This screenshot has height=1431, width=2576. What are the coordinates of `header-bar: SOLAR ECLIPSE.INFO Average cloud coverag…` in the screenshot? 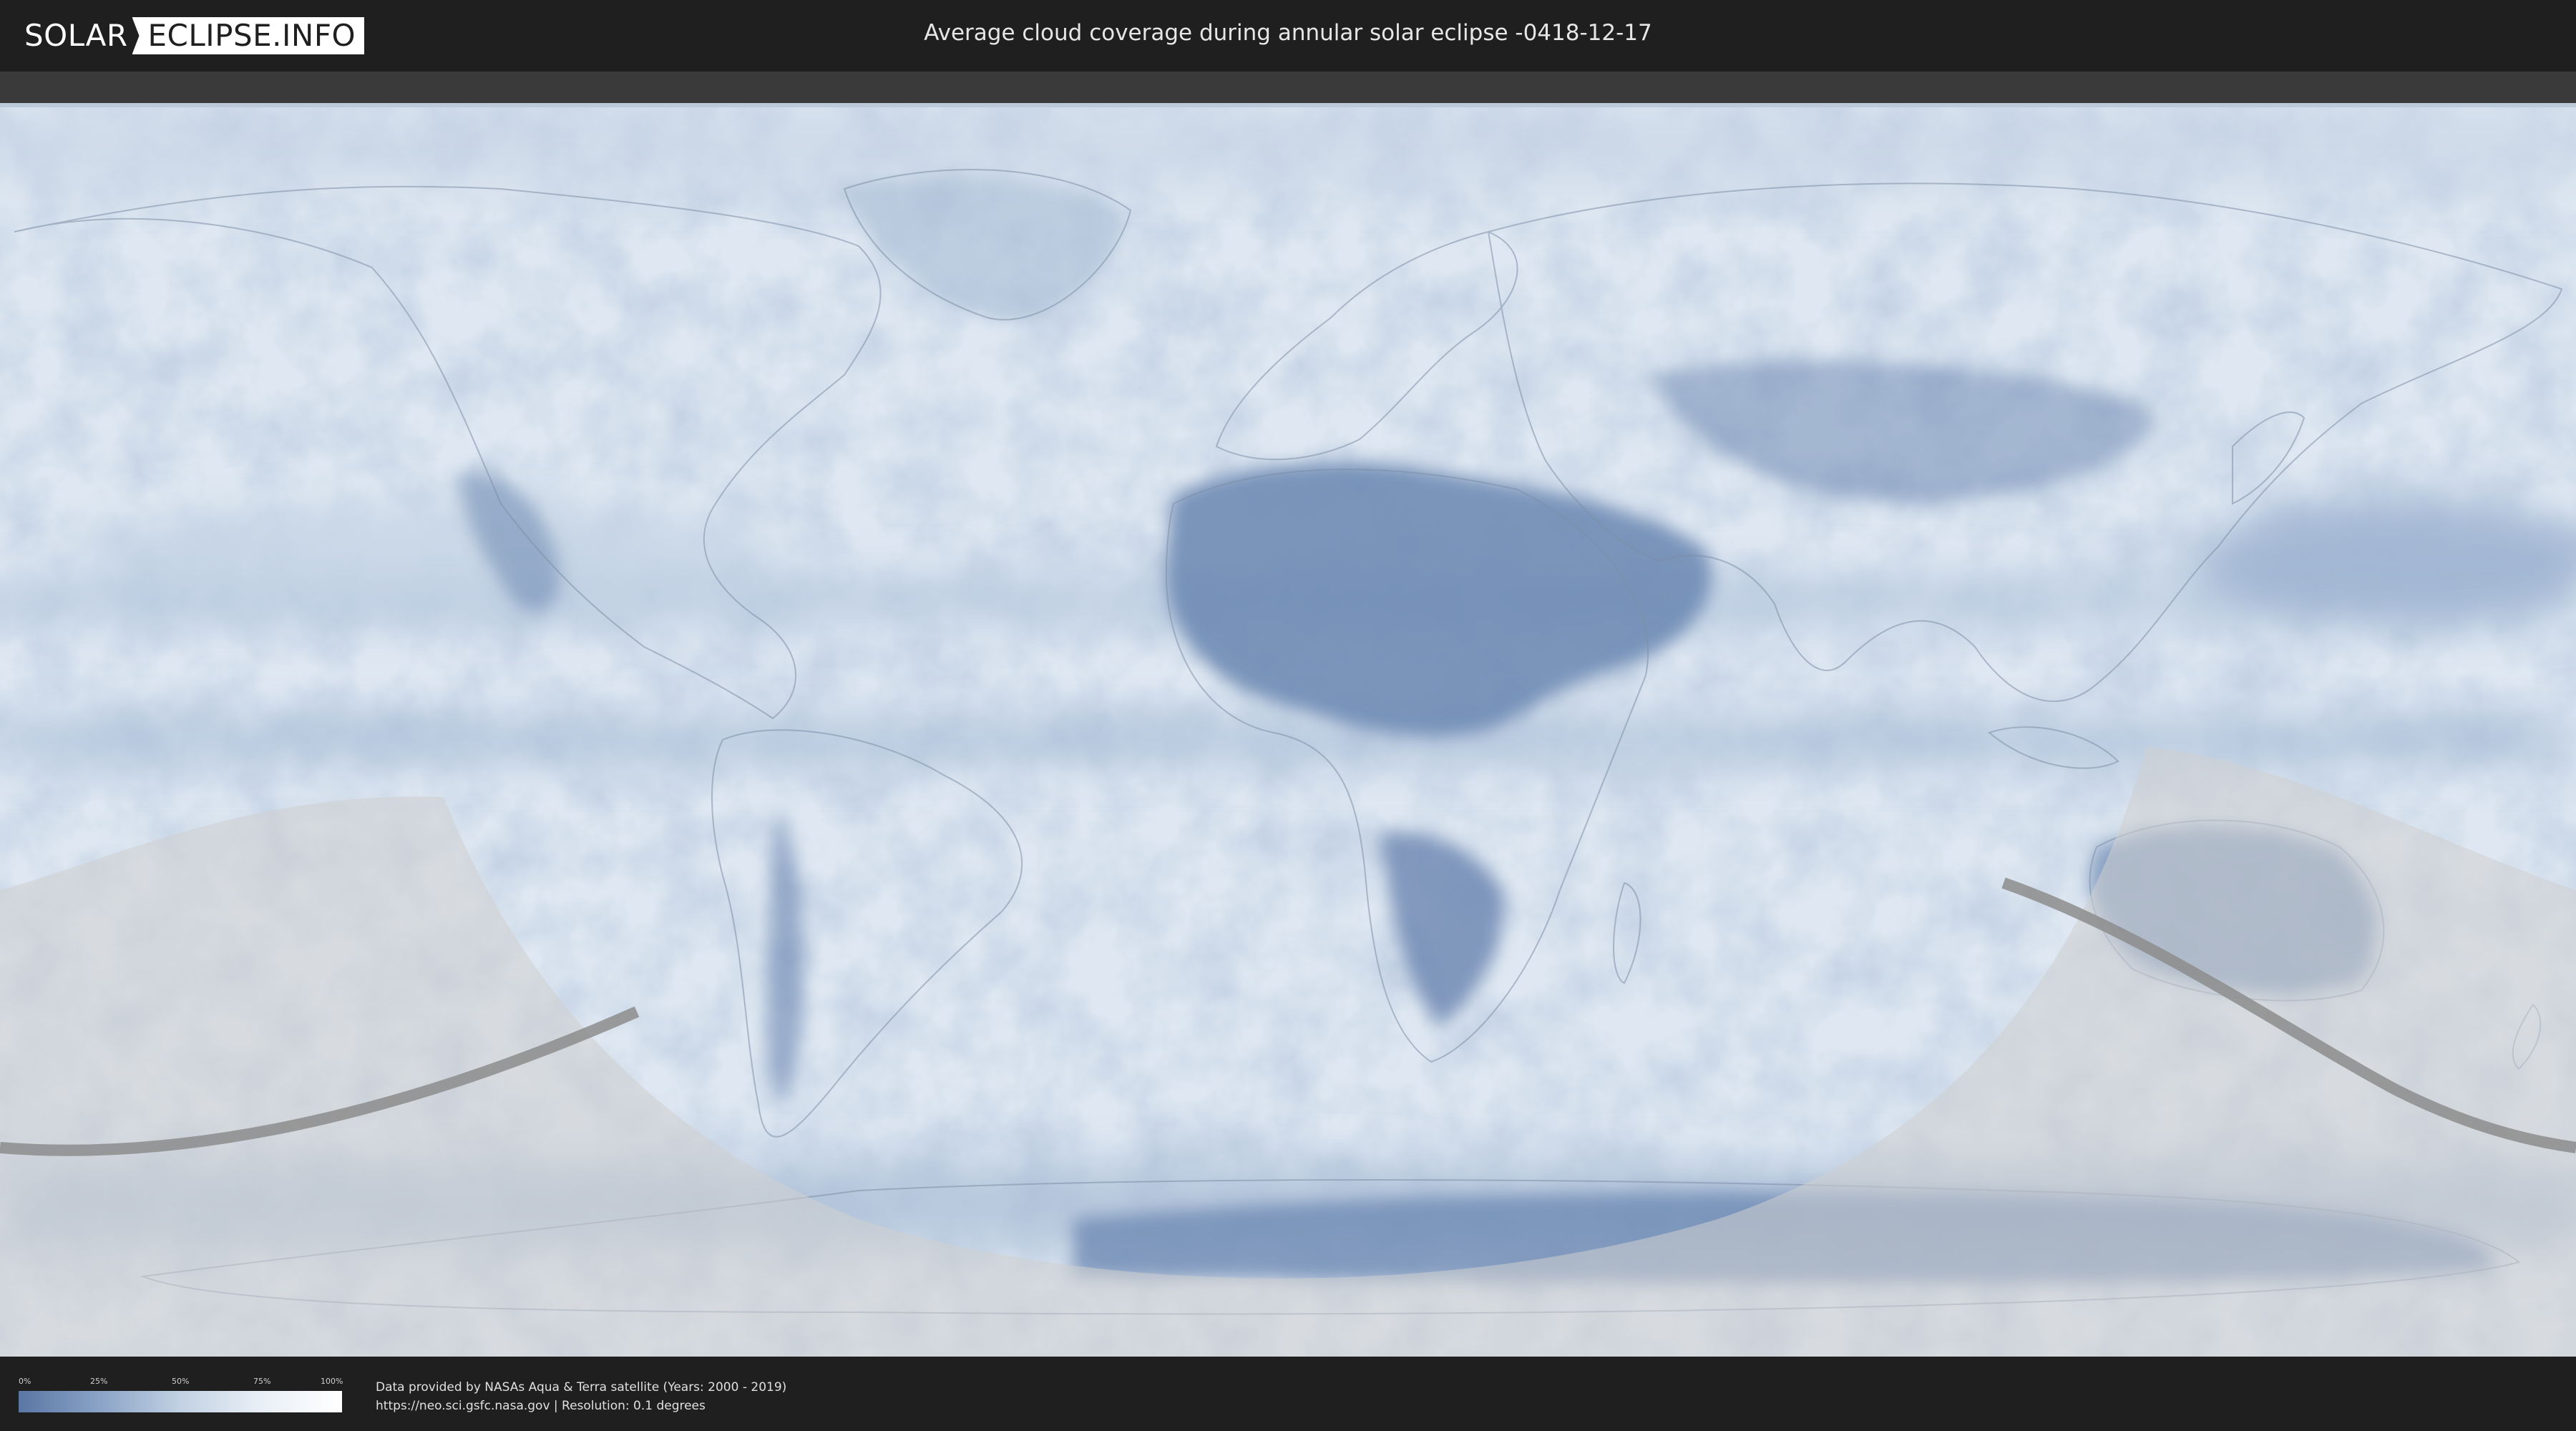 It's located at (1288, 36).